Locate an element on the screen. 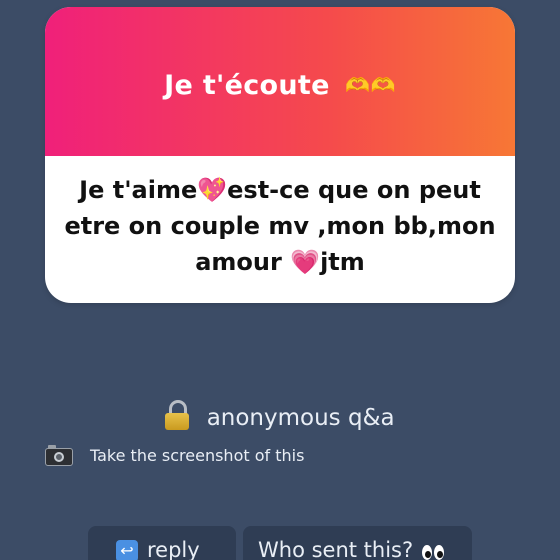 Image resolution: width=560 pixels, height=560 pixels. caption-row: Take the screenshot of this is located at coordinates (174, 455).